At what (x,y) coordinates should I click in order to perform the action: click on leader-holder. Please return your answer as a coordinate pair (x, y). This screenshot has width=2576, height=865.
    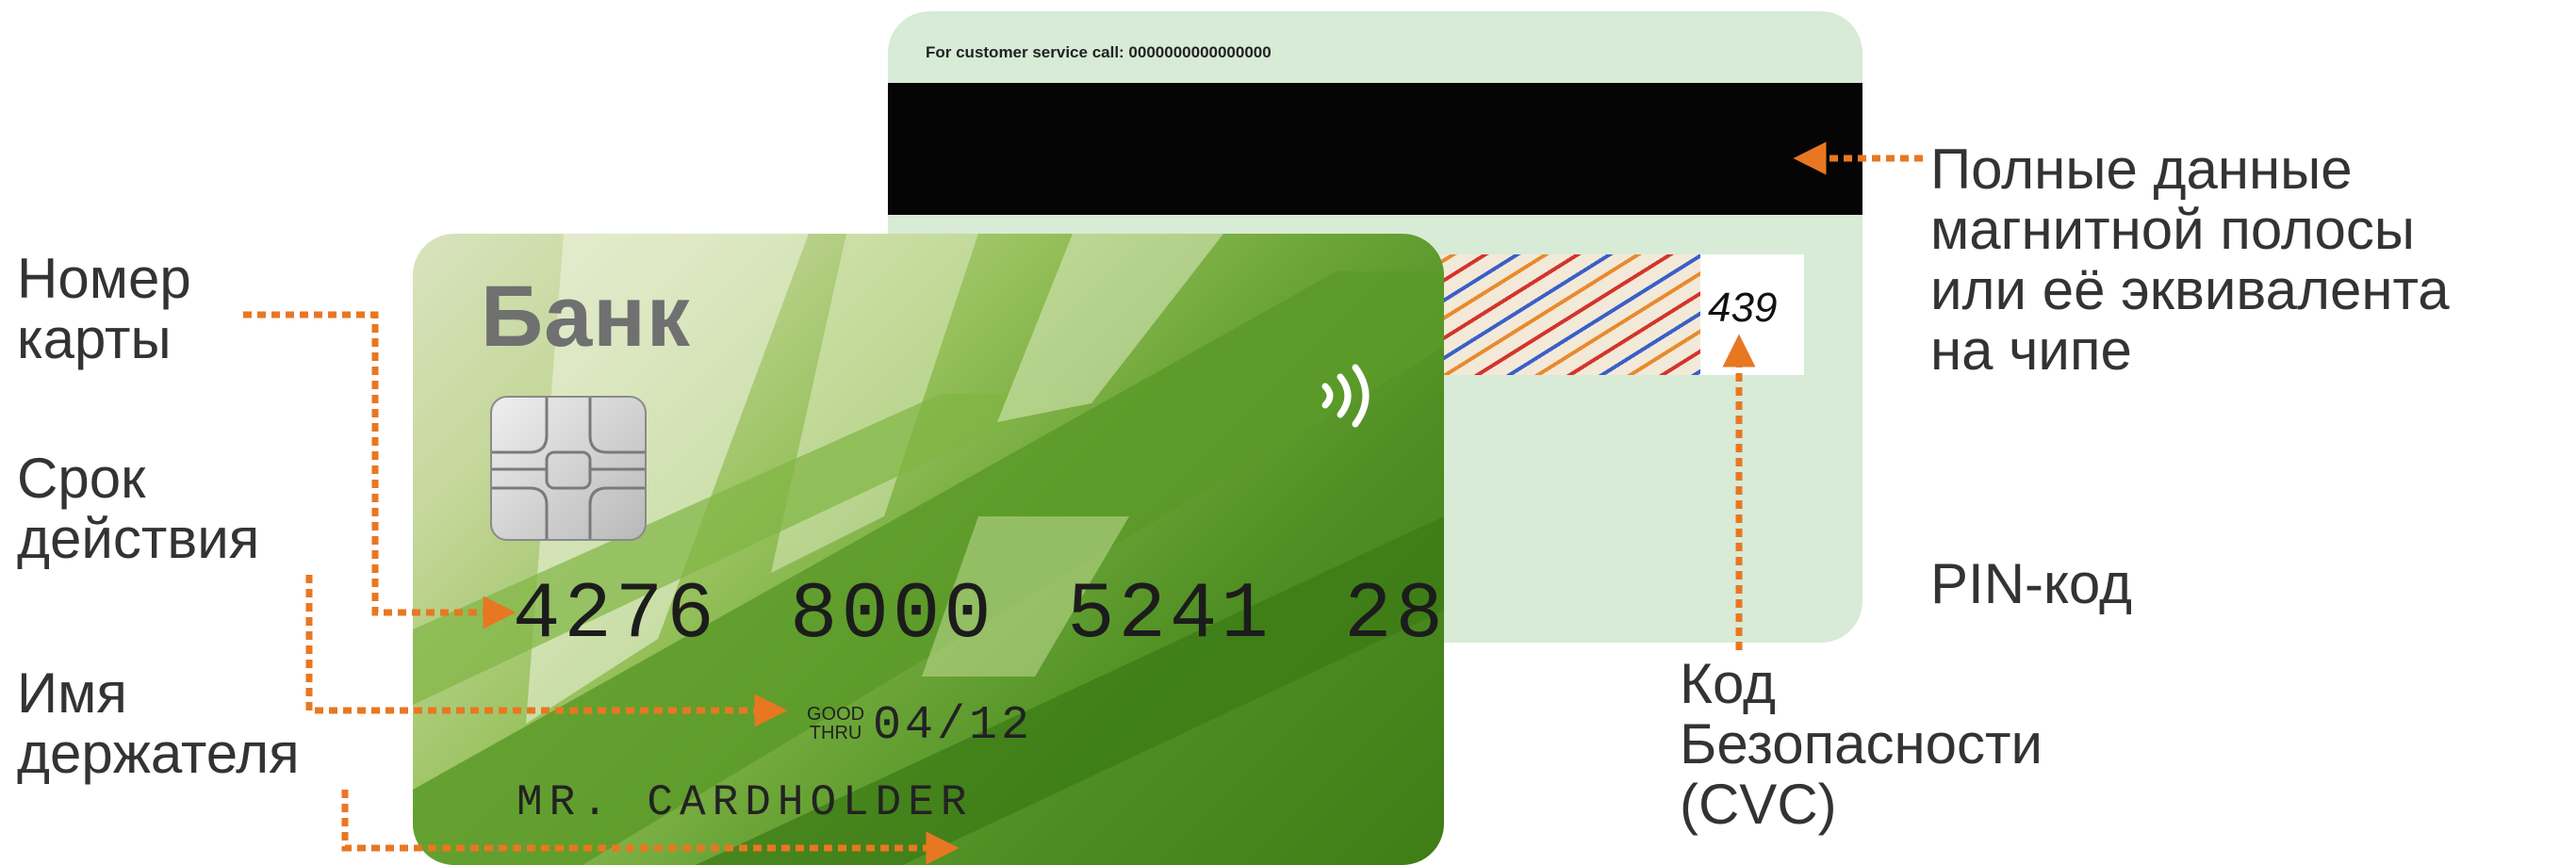
    Looking at the image, I should click on (650, 827).